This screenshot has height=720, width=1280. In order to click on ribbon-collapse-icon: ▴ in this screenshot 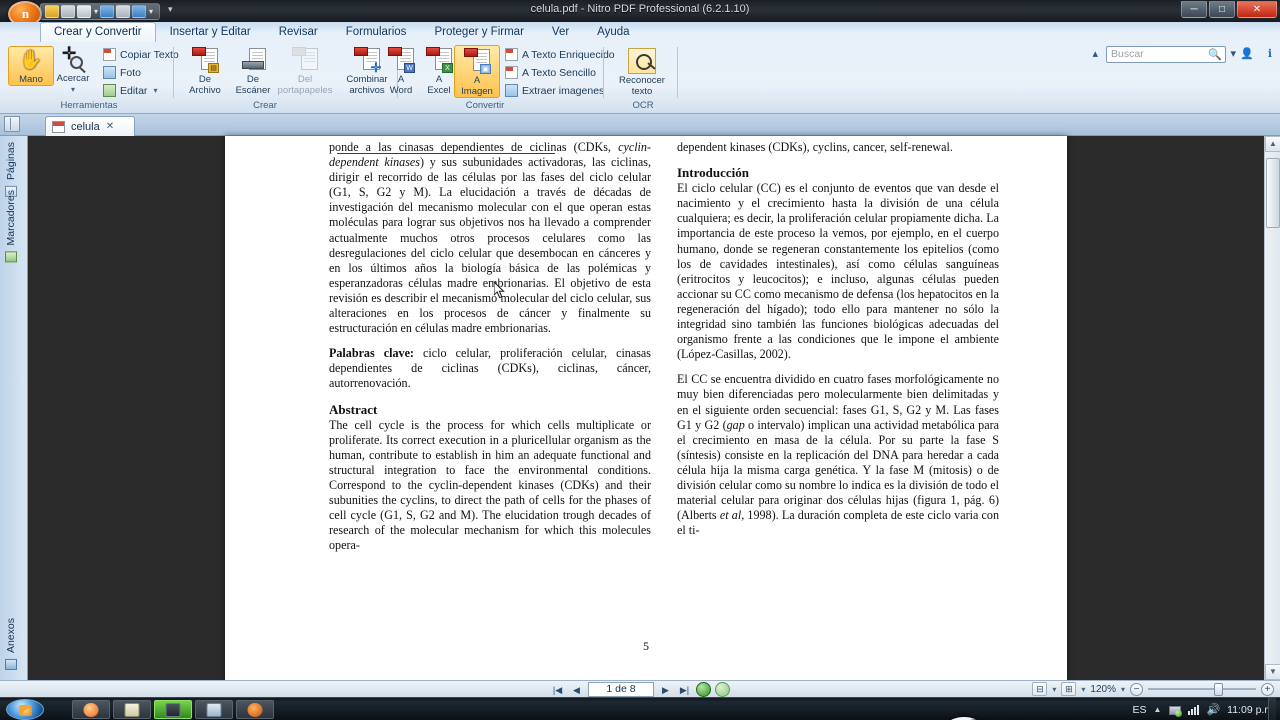, I will do `click(1095, 53)`.